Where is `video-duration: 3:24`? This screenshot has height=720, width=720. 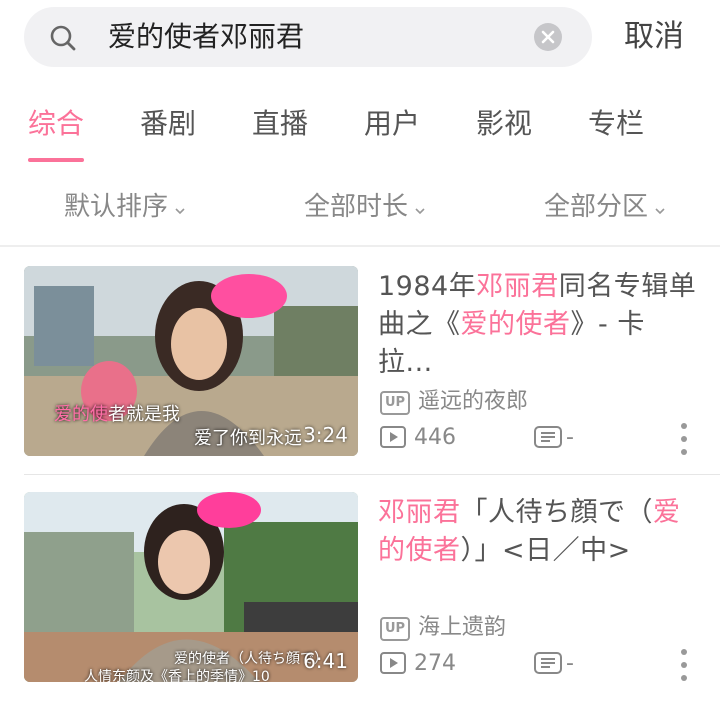 video-duration: 3:24 is located at coordinates (325, 435).